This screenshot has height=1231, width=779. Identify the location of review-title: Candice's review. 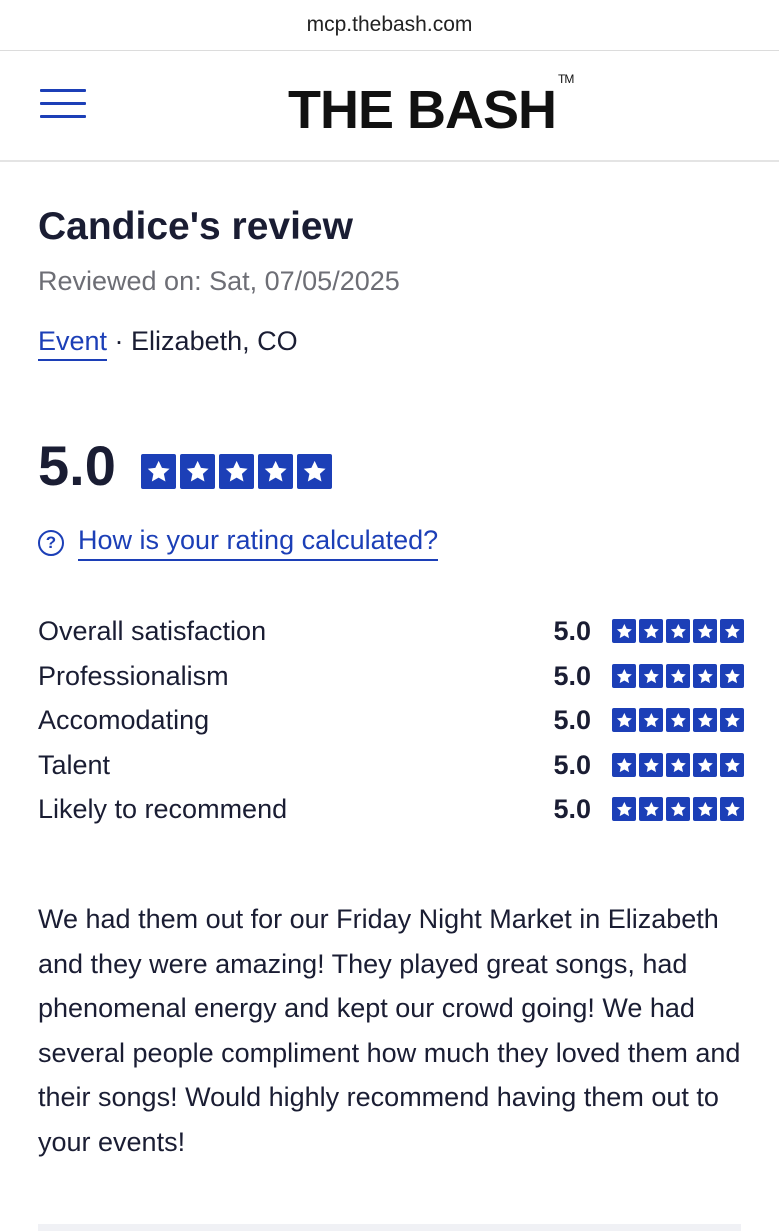
(195, 226).